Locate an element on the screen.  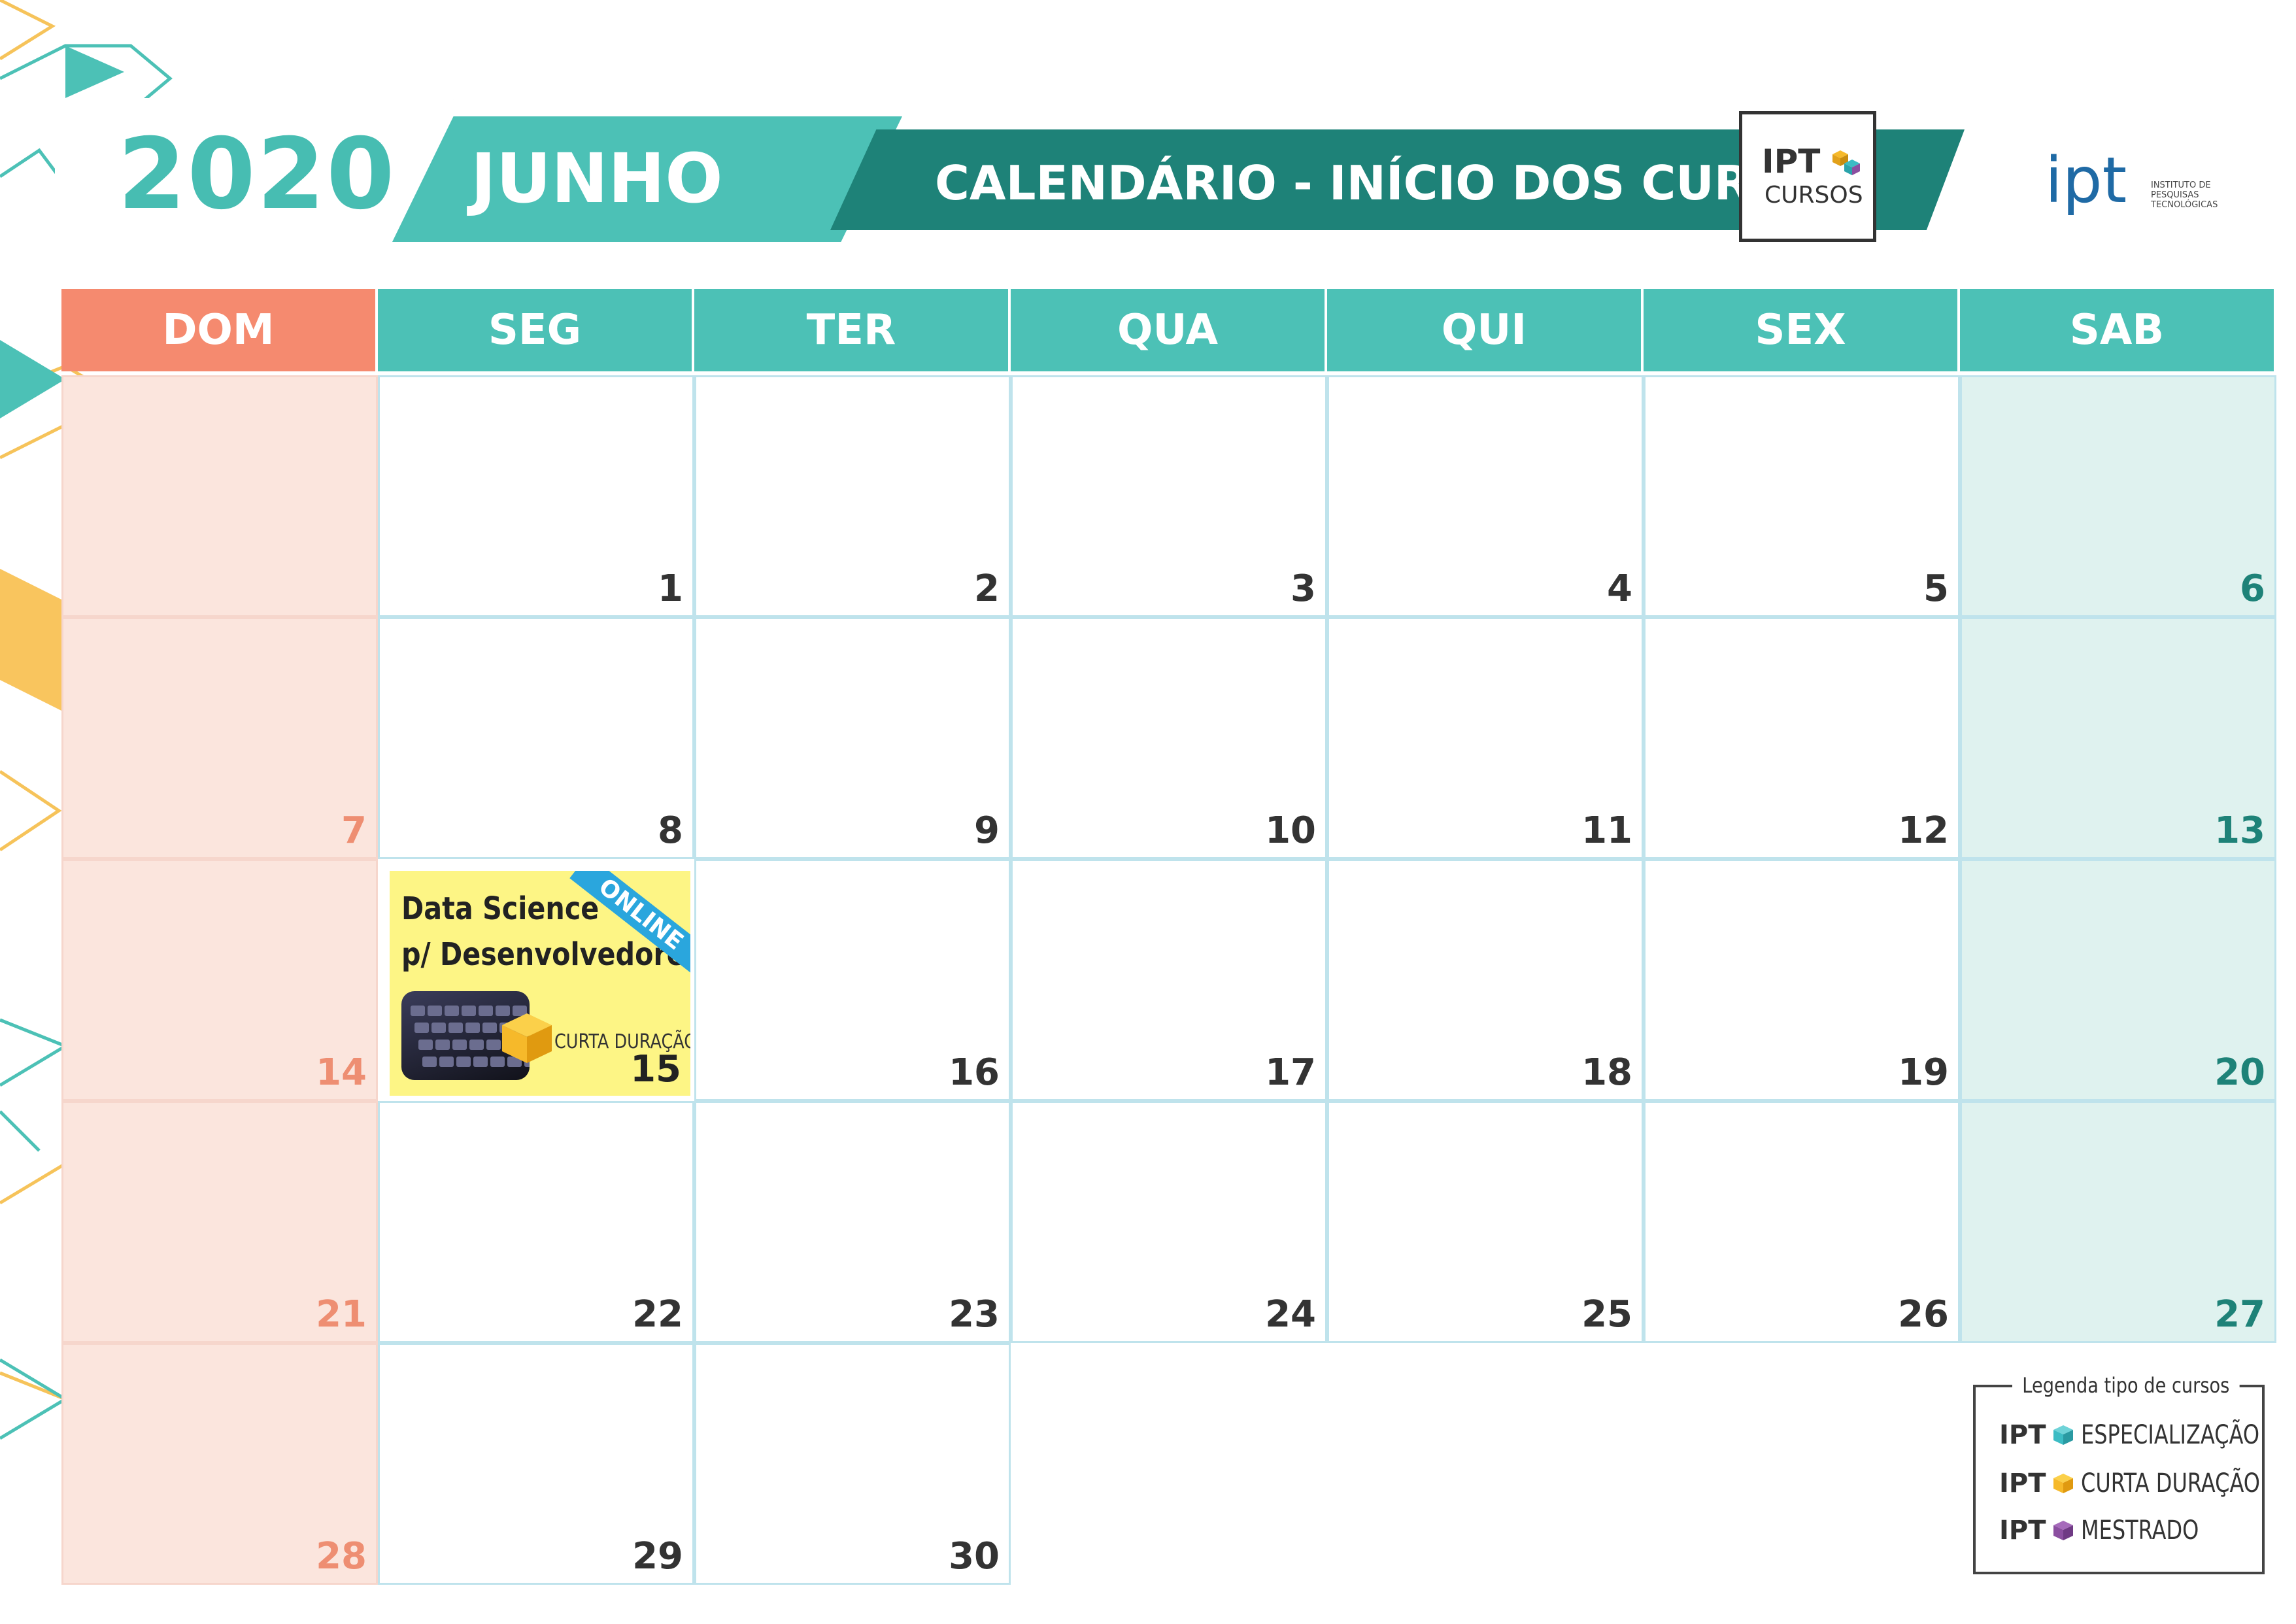
day-cell-22: 22 is located at coordinates (536, 1222).